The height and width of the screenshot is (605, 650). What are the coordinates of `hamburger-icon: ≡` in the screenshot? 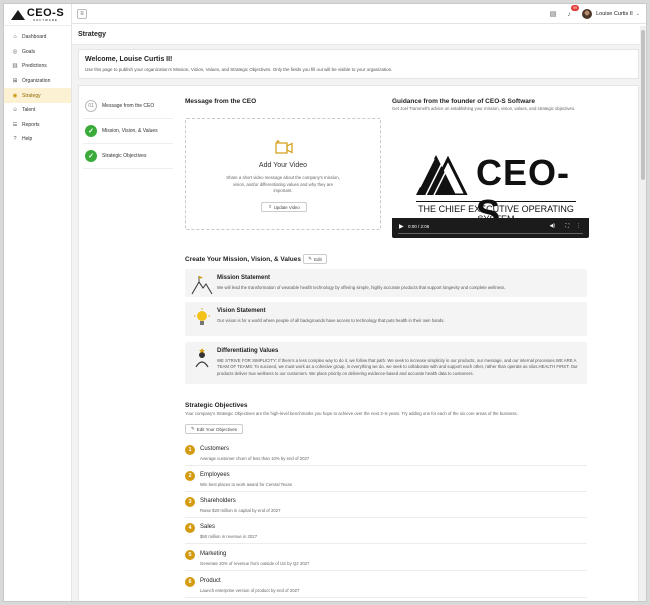 It's located at (82, 14).